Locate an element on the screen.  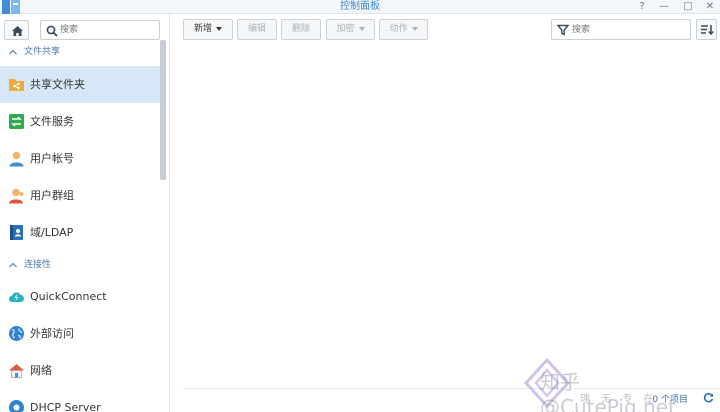
create-button: 新增 is located at coordinates (208, 29).